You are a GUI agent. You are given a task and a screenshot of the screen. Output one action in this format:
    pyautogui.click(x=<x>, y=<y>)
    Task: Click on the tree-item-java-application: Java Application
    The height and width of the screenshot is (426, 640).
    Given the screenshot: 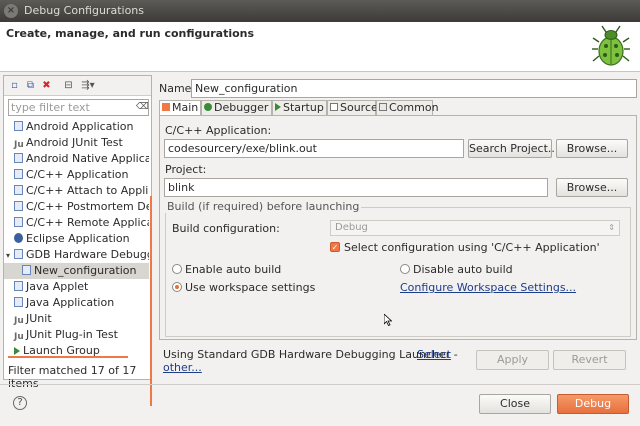 What is the action you would take?
    pyautogui.click(x=64, y=303)
    